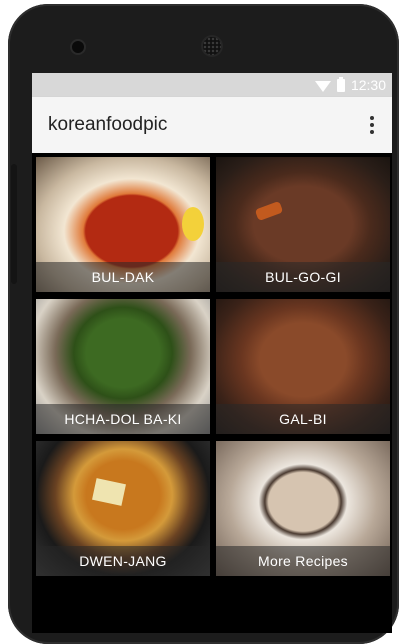 The image size is (400, 644). What do you see at coordinates (123, 366) in the screenshot?
I see `tile-hcha-dol-ba-ki: HCHA-DOL BA-KI` at bounding box center [123, 366].